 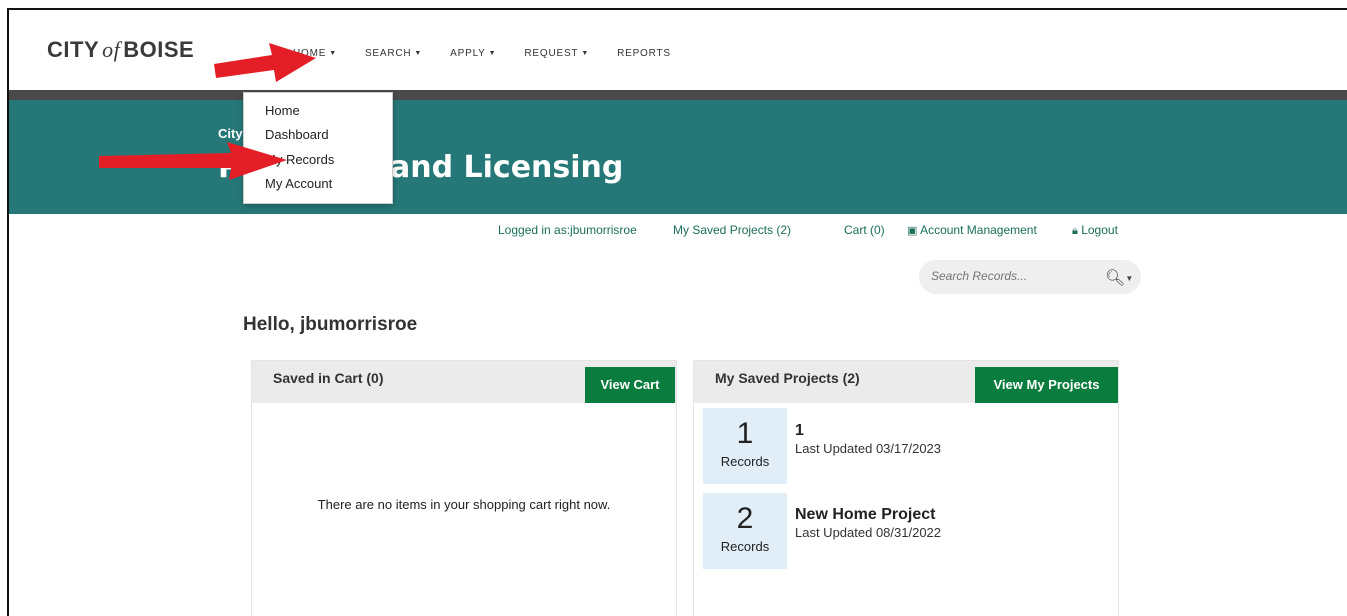 I want to click on nav-reports-label: REPORTS, so click(x=644, y=53).